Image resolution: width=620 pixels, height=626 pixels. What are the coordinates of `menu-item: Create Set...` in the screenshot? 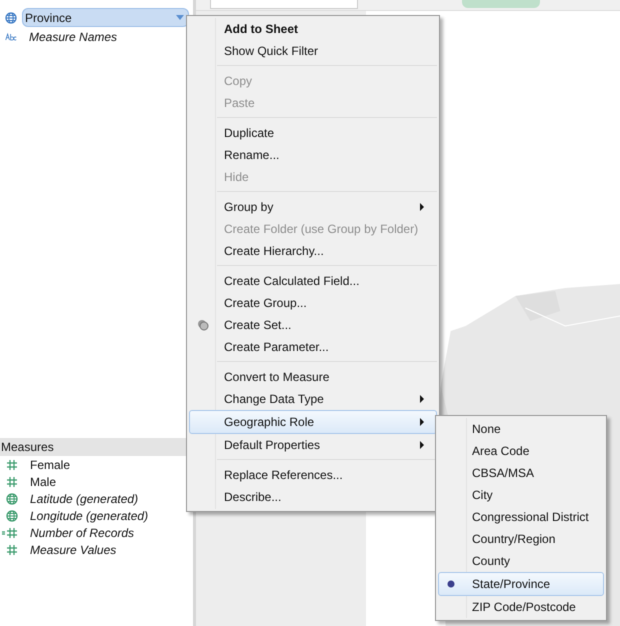 It's located at (313, 325).